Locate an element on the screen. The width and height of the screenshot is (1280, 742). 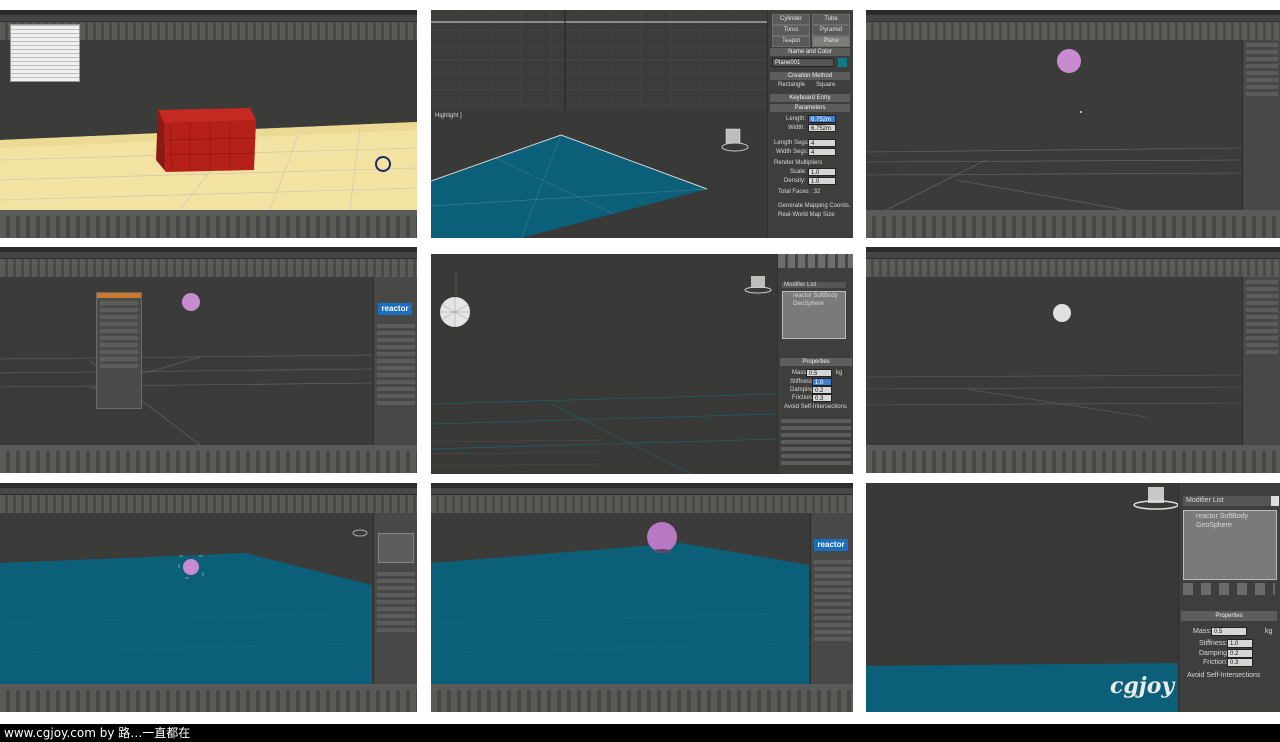
density-field: 1.0 is located at coordinates (822, 181).